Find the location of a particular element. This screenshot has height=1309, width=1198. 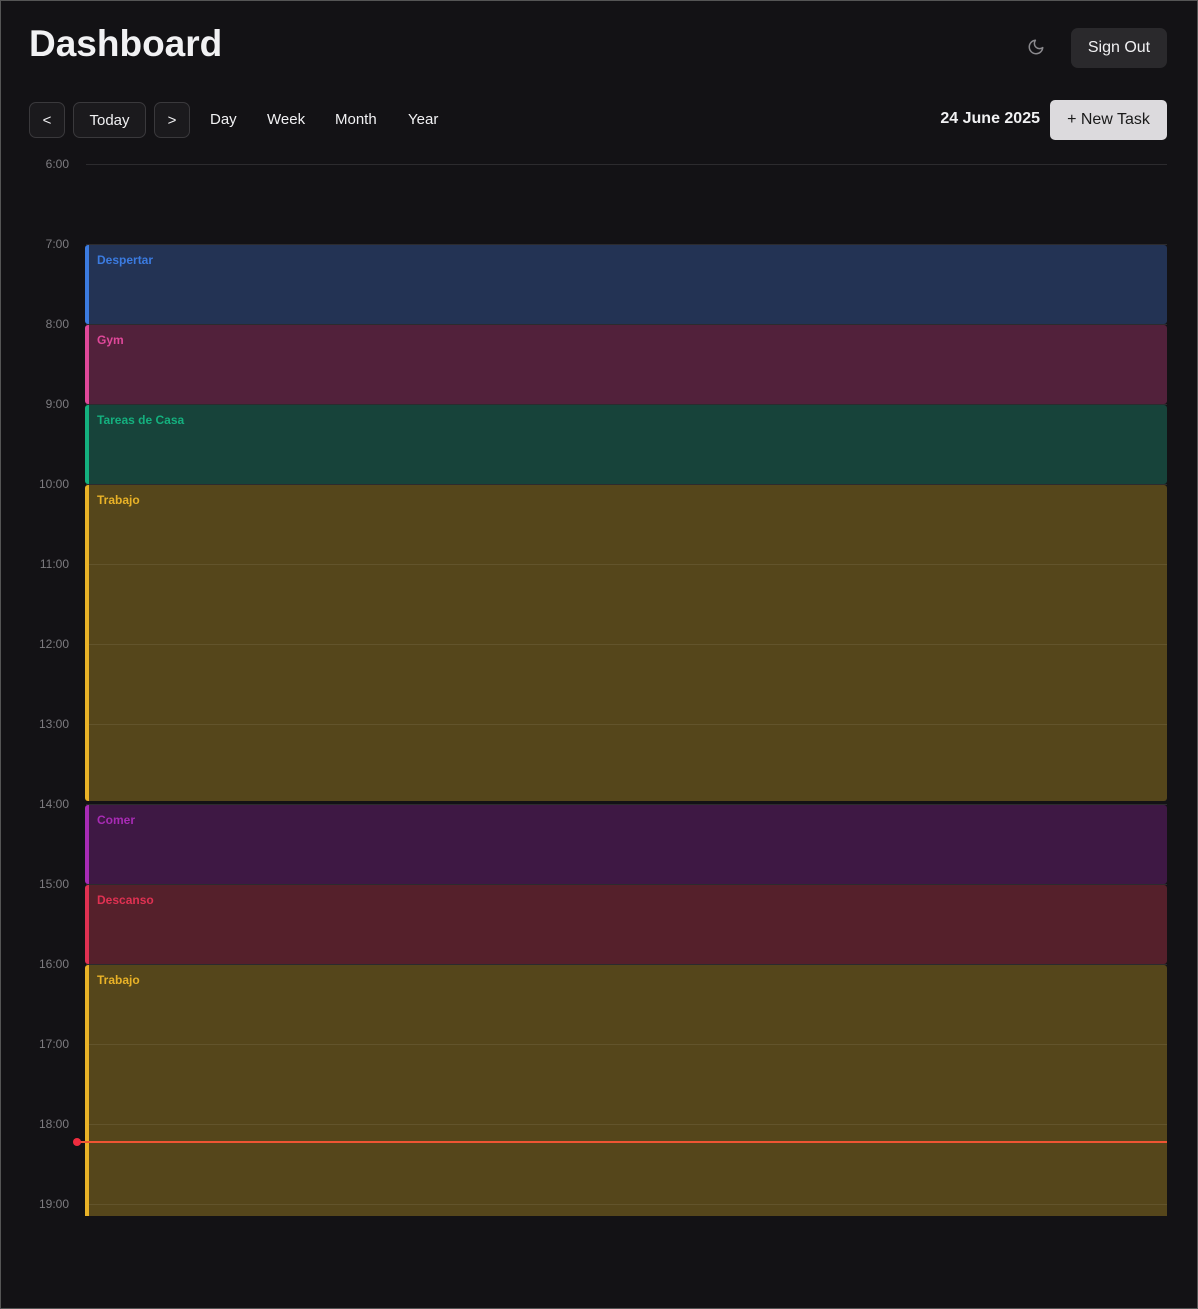

hour-label: 15:00 is located at coordinates (53, 884).